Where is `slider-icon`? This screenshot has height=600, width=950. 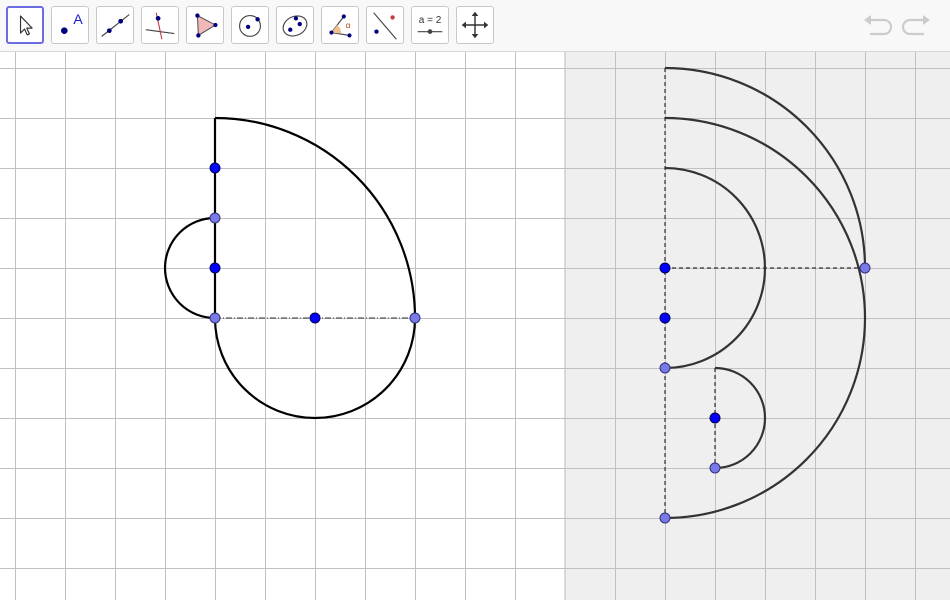
slider-icon is located at coordinates (430, 31).